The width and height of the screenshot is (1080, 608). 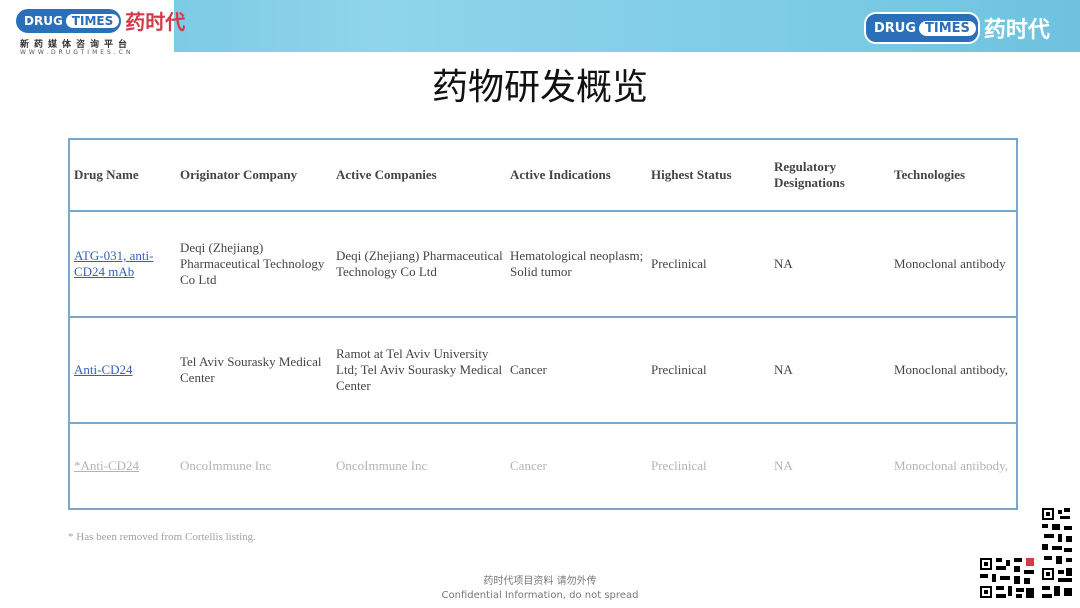 What do you see at coordinates (540, 581) in the screenshot?
I see `confidential-cn: 药时代项目资料 请勿外传` at bounding box center [540, 581].